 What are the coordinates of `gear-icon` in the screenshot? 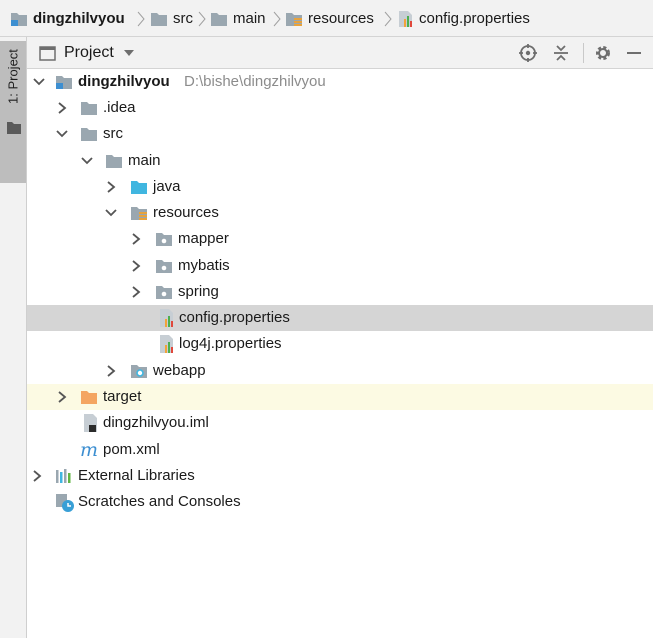 It's located at (603, 53).